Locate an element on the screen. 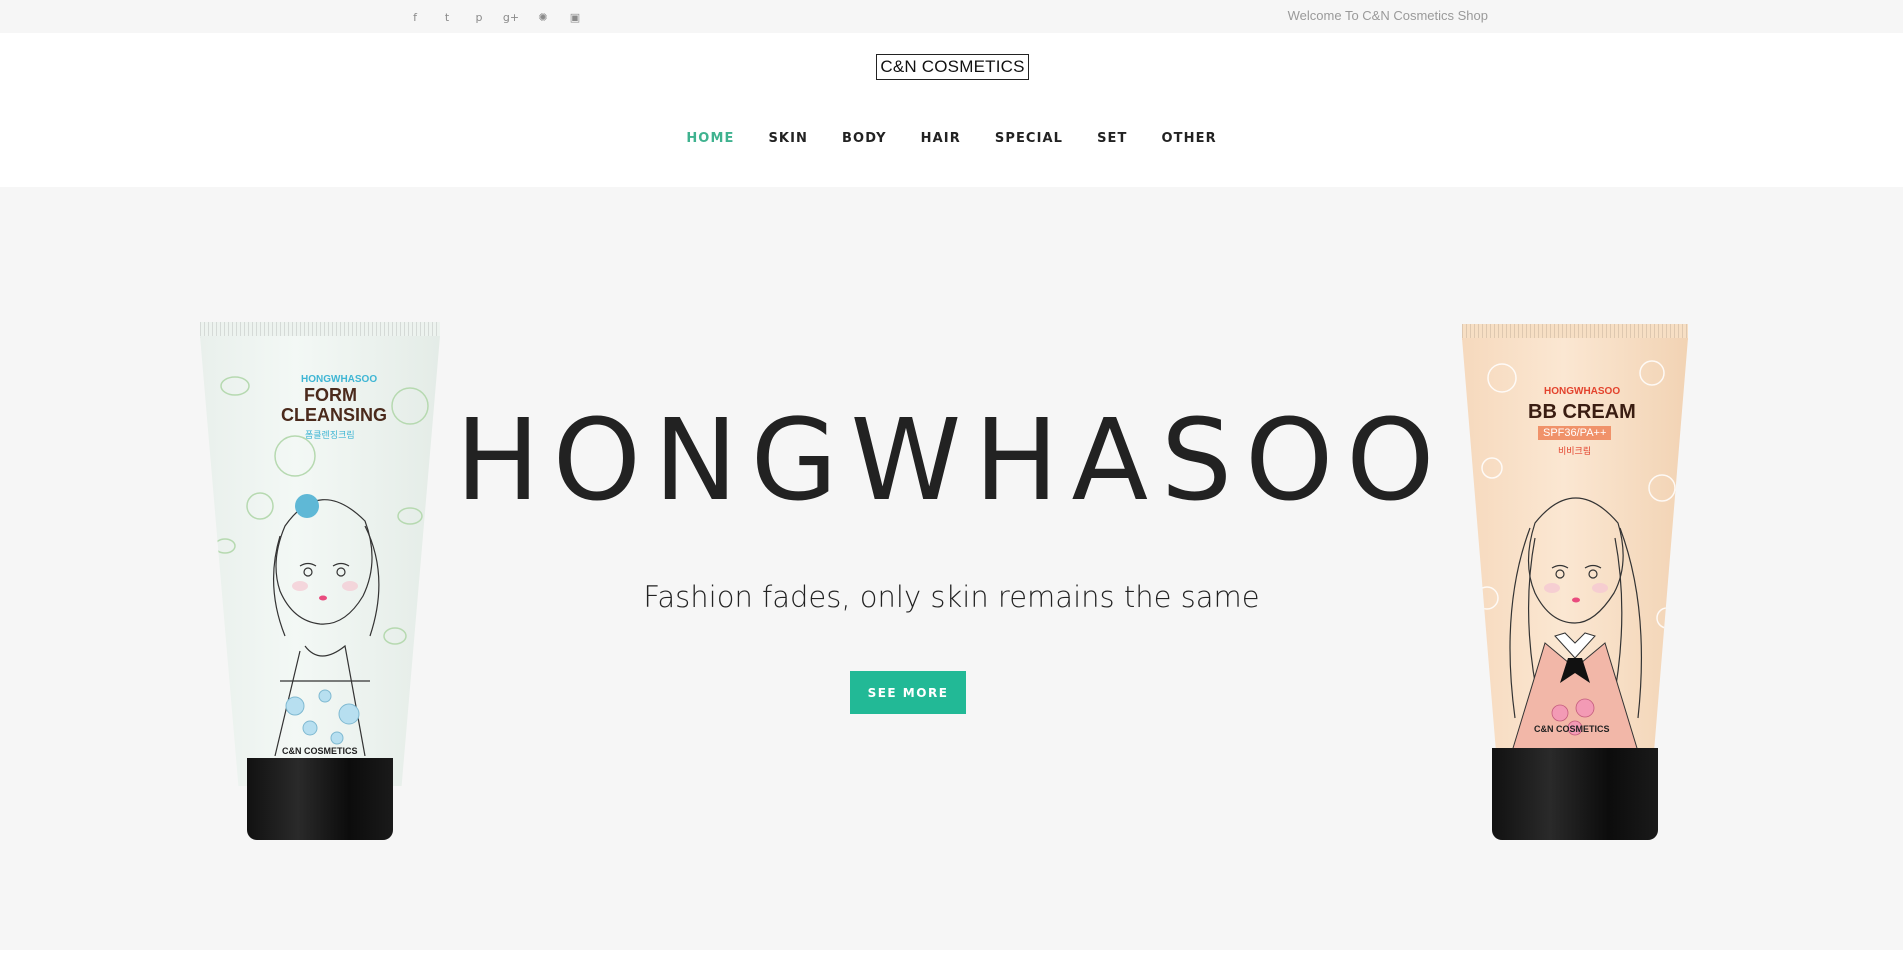 This screenshot has width=1903, height=966. facebook-icon: f is located at coordinates (415, 17).